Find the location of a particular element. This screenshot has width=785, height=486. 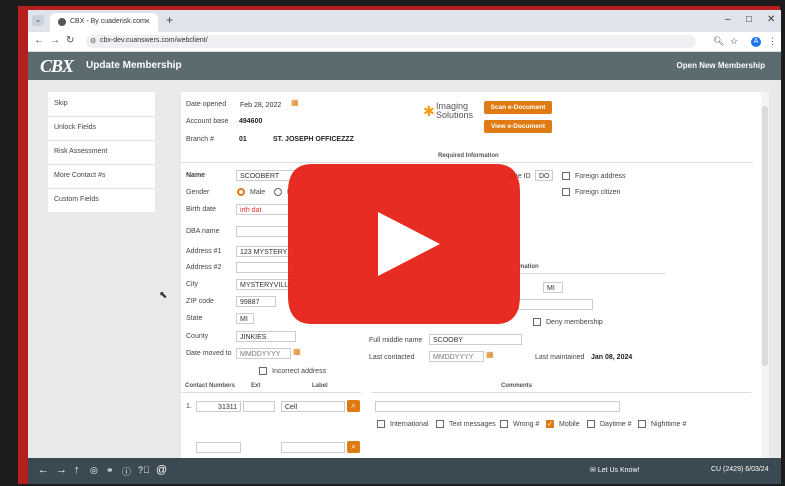

last-maintained-value: Jan 08, 2024 is located at coordinates (612, 357).